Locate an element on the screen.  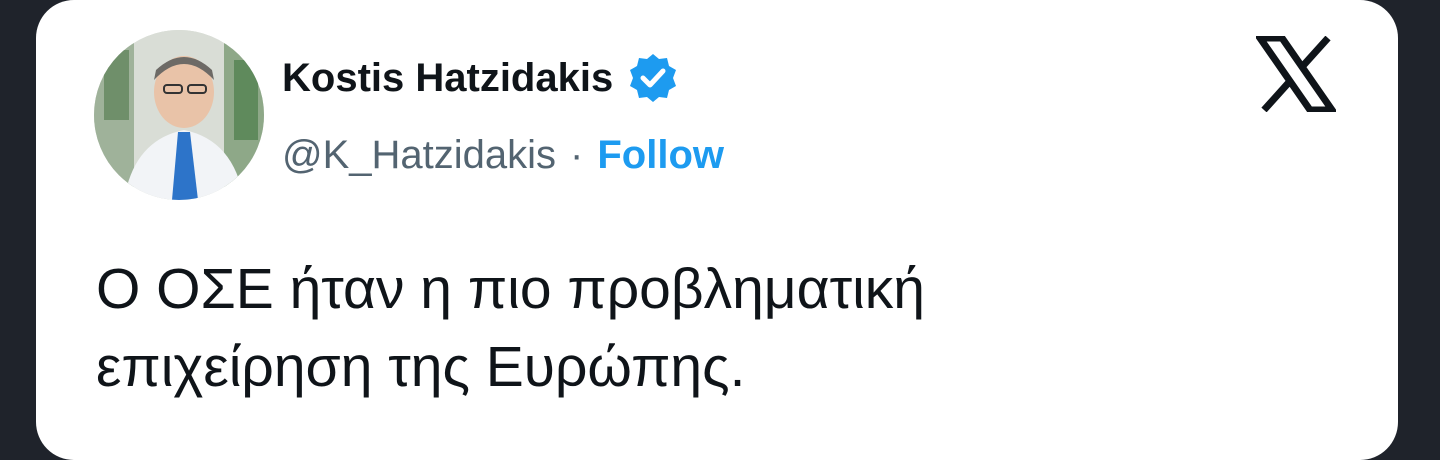
author-handle: @K_Hatzidakis is located at coordinates (419, 155).